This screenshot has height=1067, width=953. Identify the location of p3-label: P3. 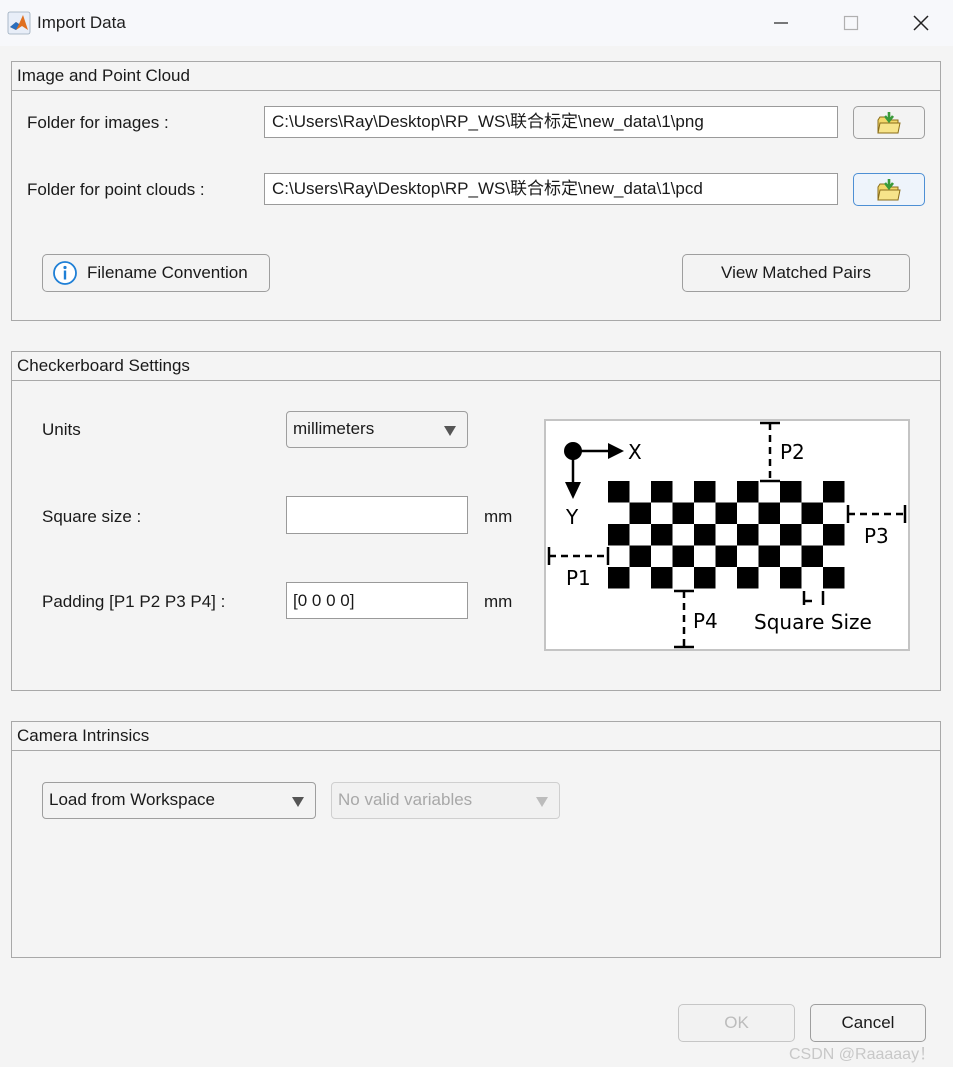
(876, 536).